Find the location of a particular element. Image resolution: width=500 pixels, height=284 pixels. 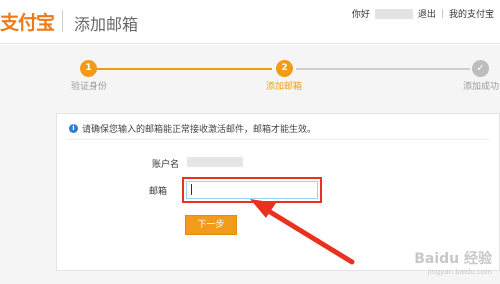

info-icon: i is located at coordinates (73, 128).